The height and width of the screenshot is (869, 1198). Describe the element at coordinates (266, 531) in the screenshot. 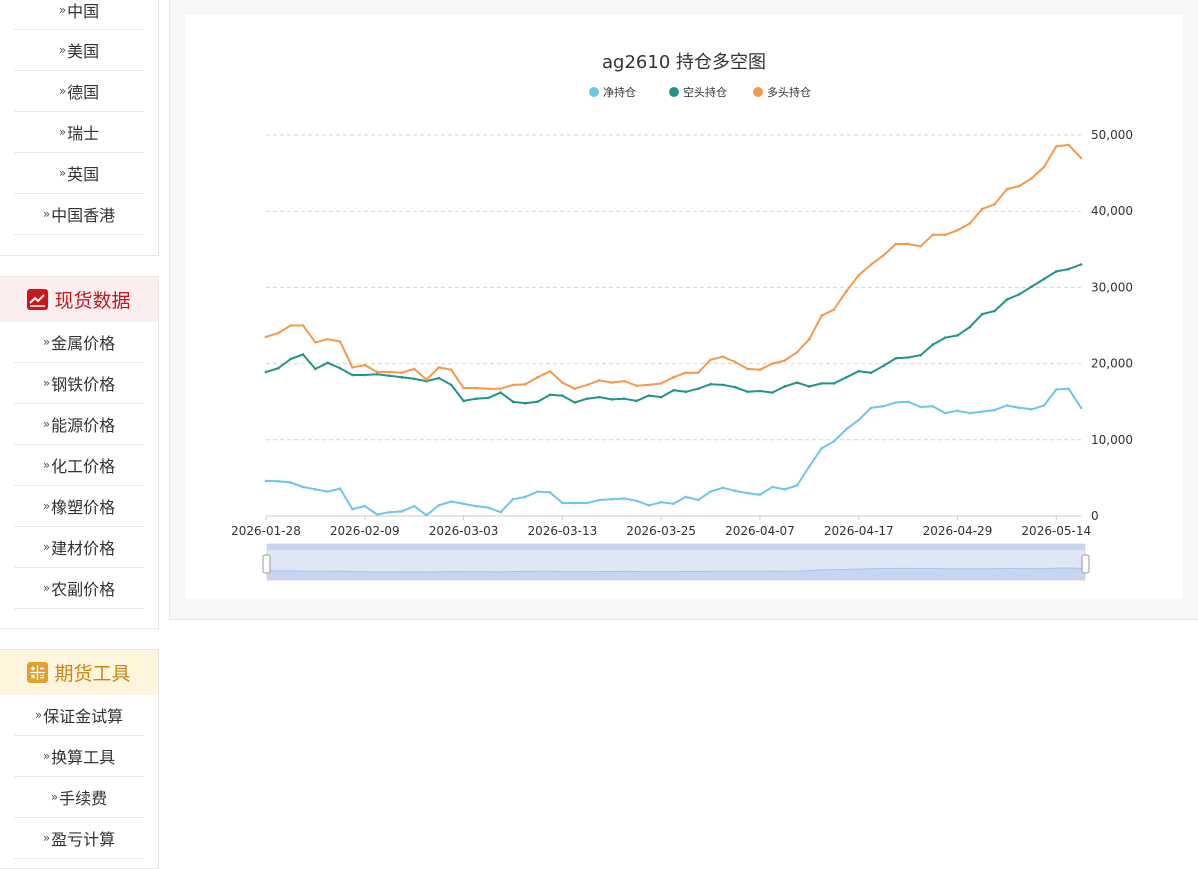

I see `x-tick-label-0: 2026-01-28` at that location.